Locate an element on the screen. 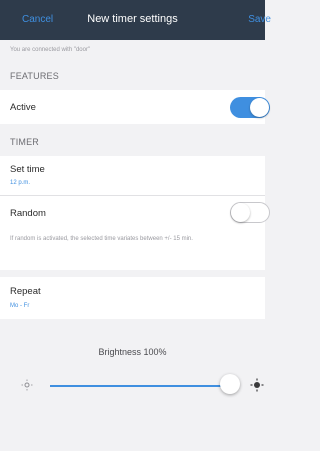 The width and height of the screenshot is (320, 451). timer-section-header: TIMER is located at coordinates (24, 142).